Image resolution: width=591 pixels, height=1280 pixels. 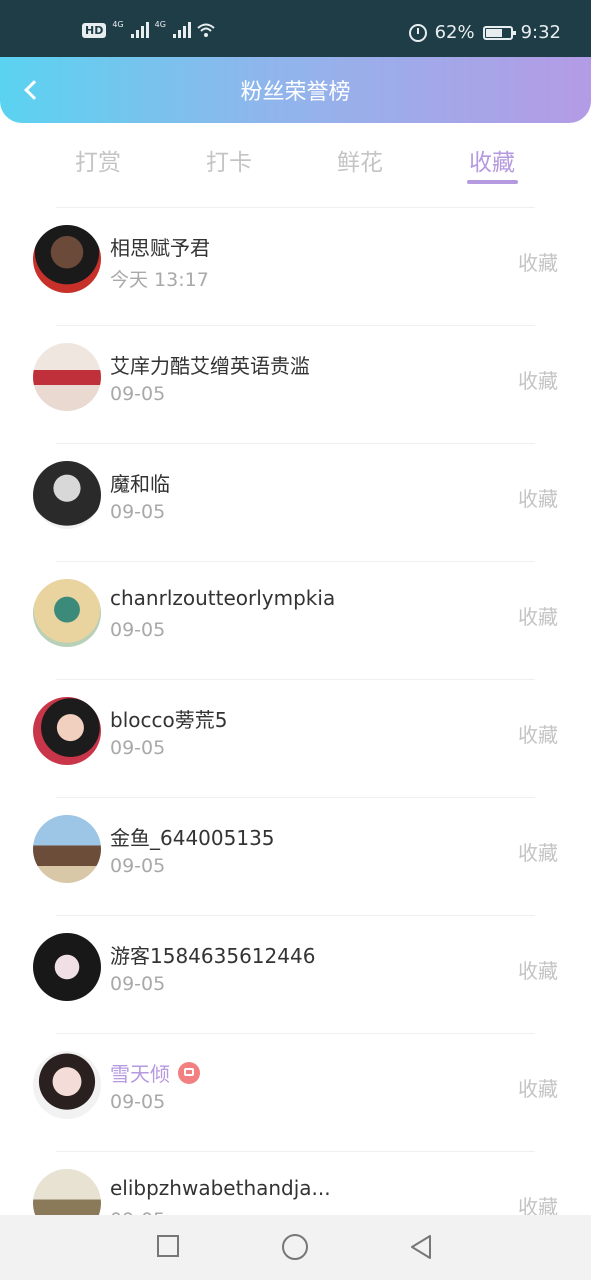 I want to click on list-item: elibpzhwabethandja... 09-05 收藏, so click(x=295, y=1183).